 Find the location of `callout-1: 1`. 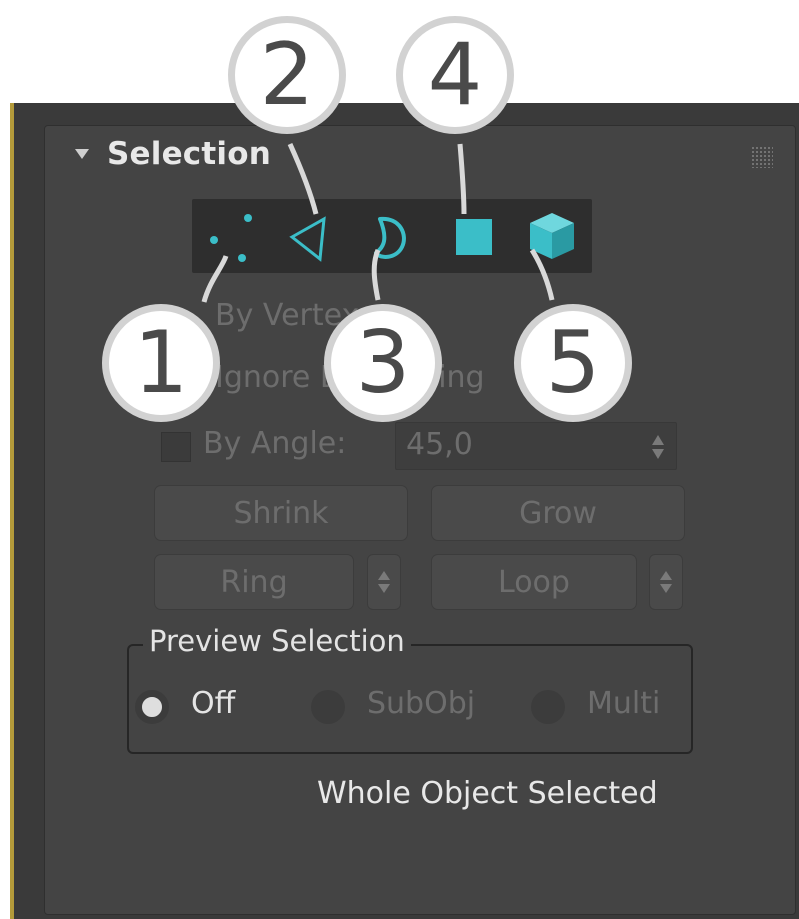

callout-1: 1 is located at coordinates (161, 363).